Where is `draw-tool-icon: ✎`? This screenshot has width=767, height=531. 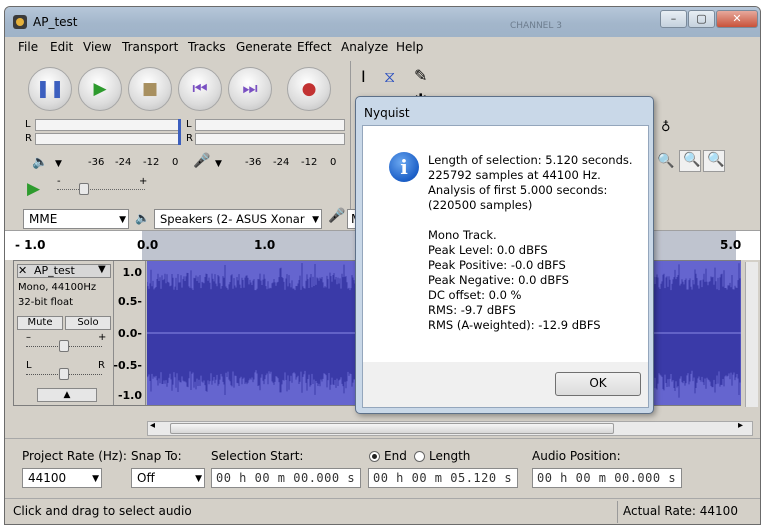
draw-tool-icon: ✎ is located at coordinates (420, 75).